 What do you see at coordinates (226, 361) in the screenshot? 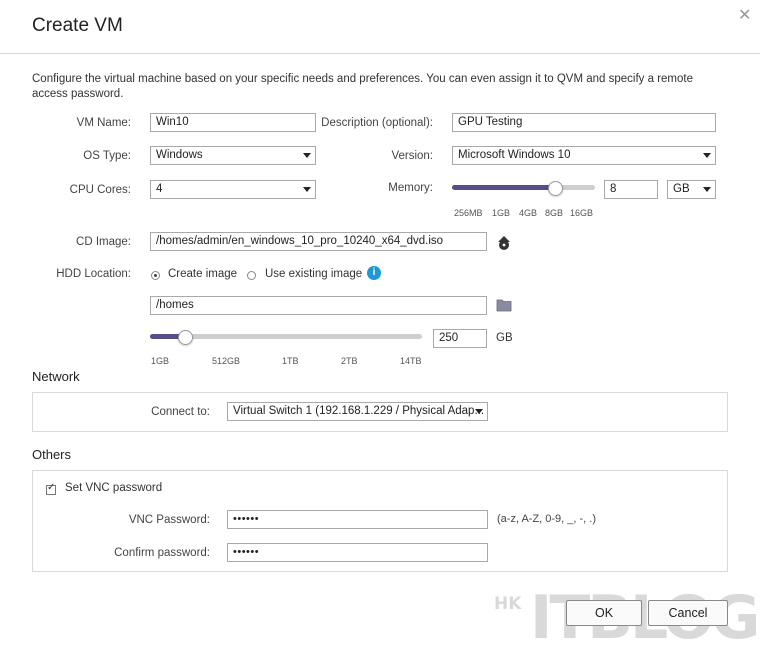
I see `hdd-tick: 512GB` at bounding box center [226, 361].